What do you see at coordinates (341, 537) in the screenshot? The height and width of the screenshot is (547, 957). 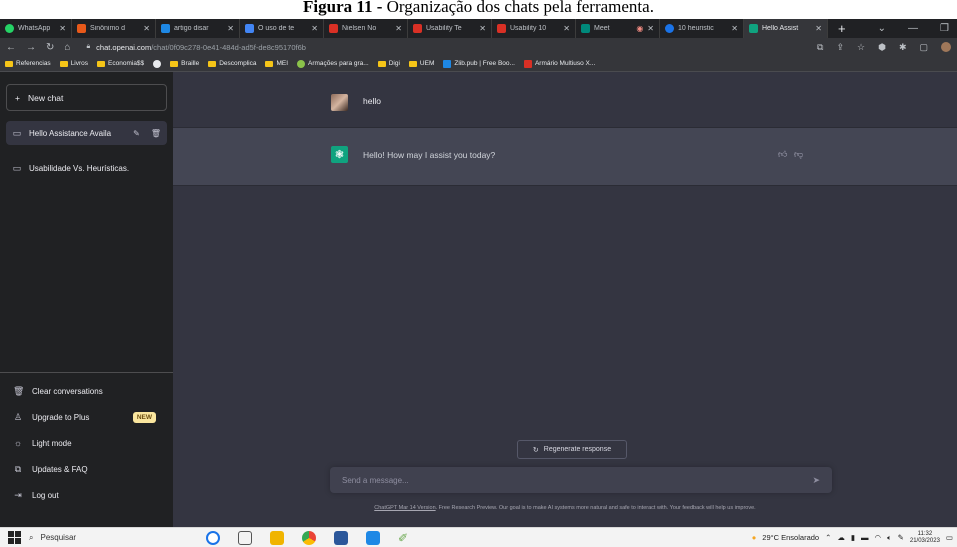 I see `word-icon` at bounding box center [341, 537].